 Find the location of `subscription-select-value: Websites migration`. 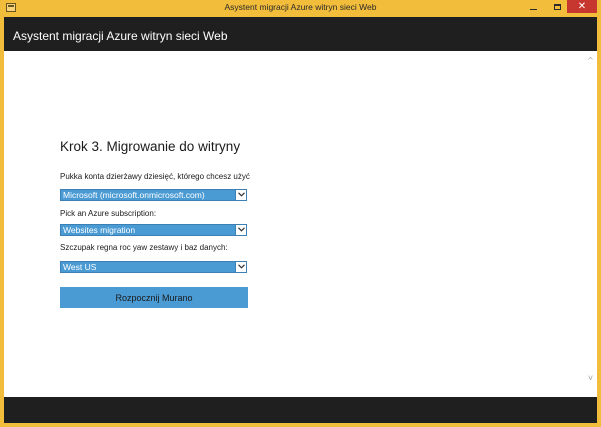

subscription-select-value: Websites migration is located at coordinates (99, 230).